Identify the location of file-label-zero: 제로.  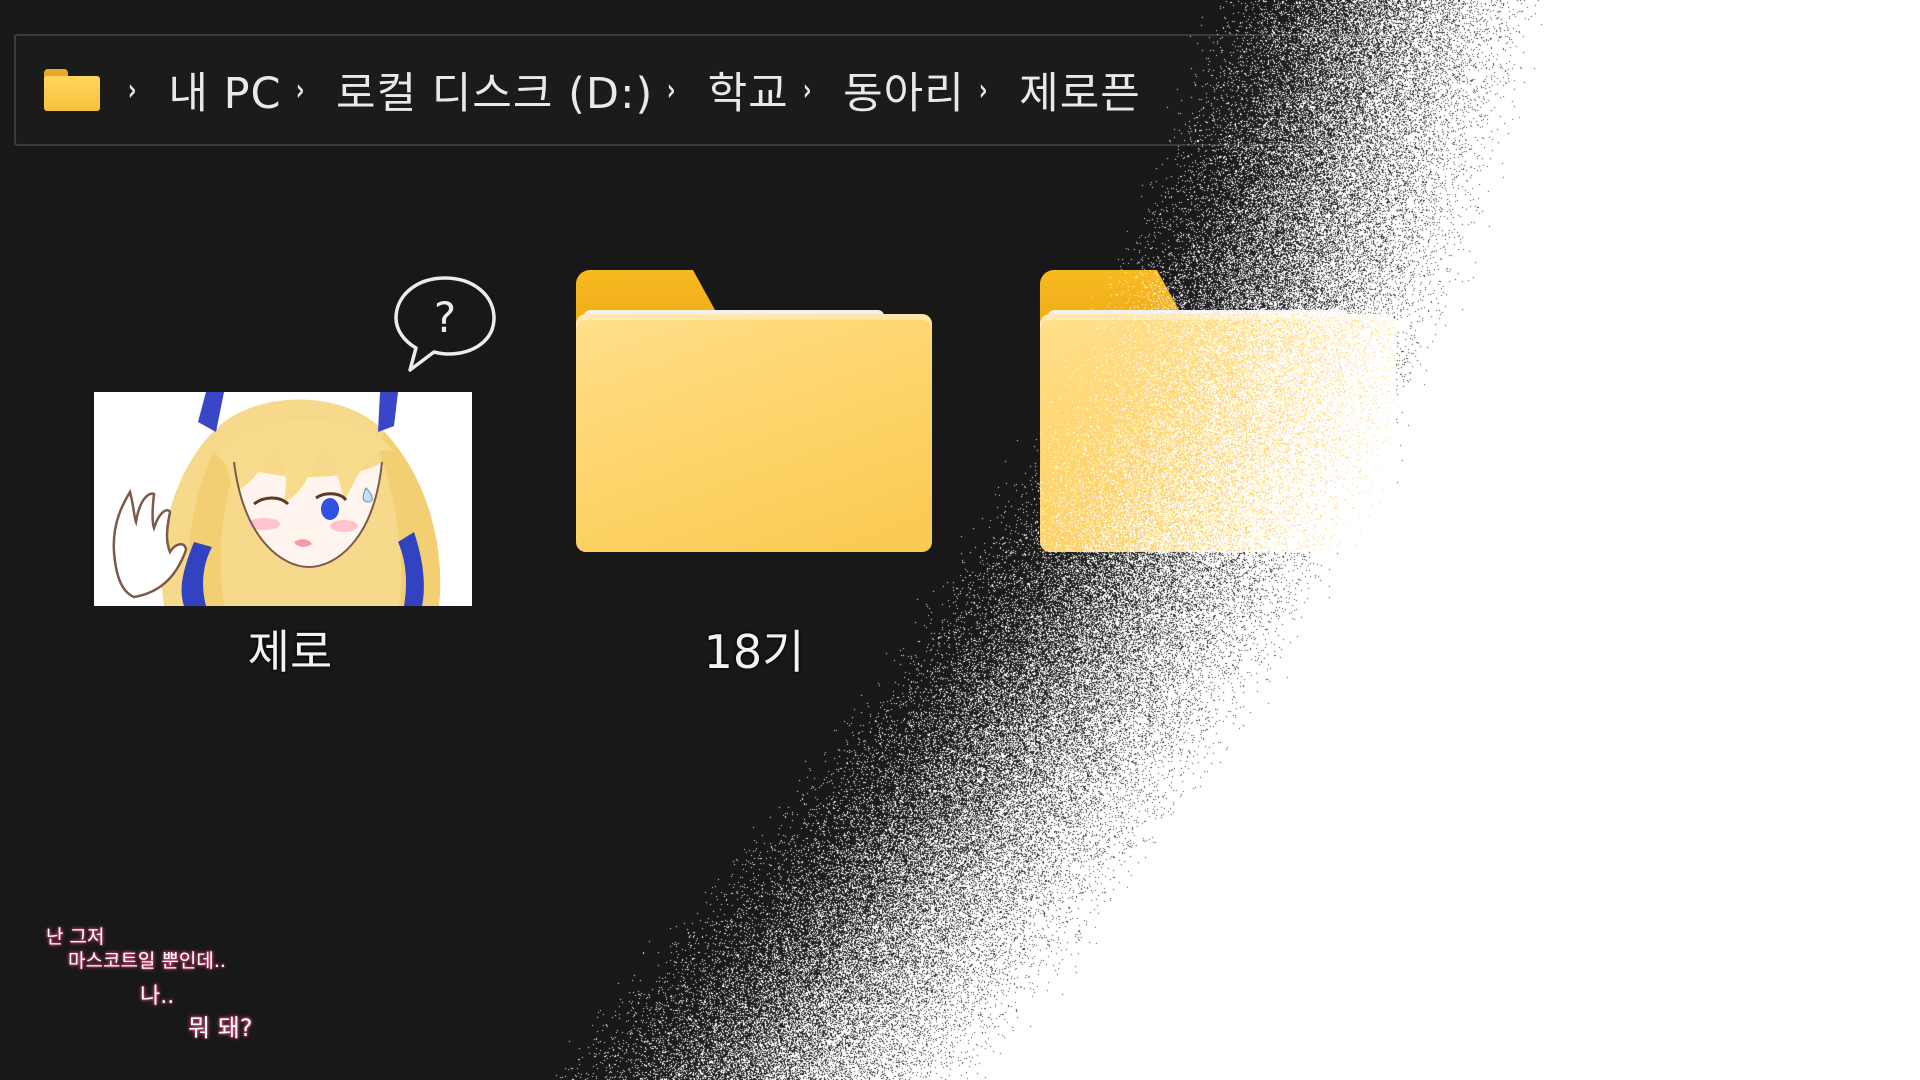
(290, 649).